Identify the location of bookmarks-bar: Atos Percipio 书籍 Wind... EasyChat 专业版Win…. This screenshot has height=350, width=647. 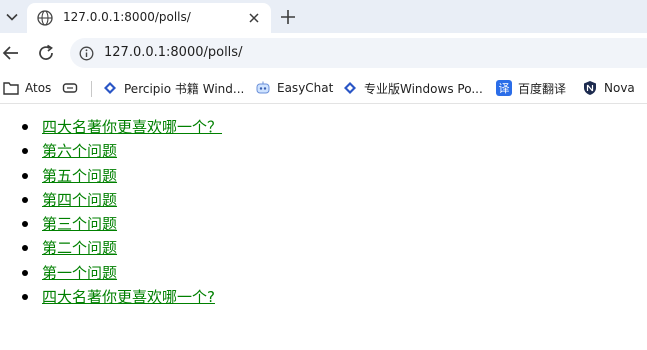
(323, 88).